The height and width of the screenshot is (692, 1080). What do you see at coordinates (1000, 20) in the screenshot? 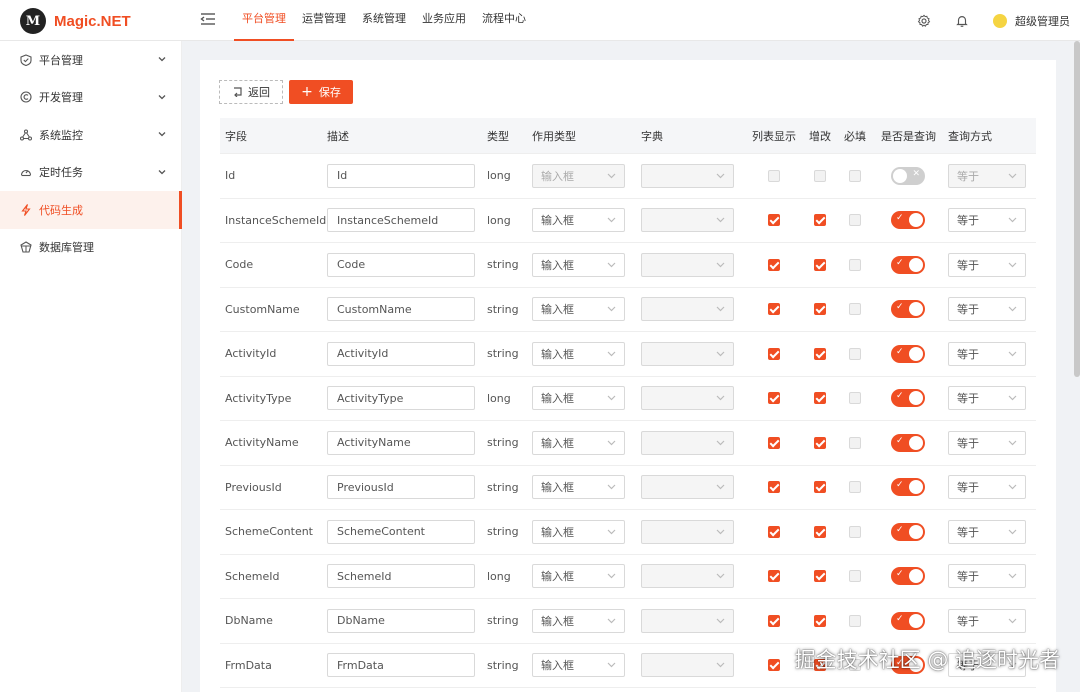
I see `avatar` at bounding box center [1000, 20].